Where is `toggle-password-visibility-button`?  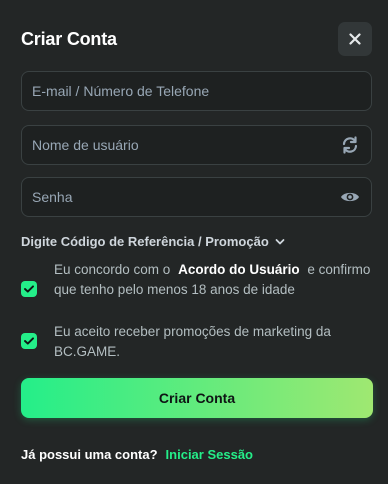 toggle-password-visibility-button is located at coordinates (350, 197).